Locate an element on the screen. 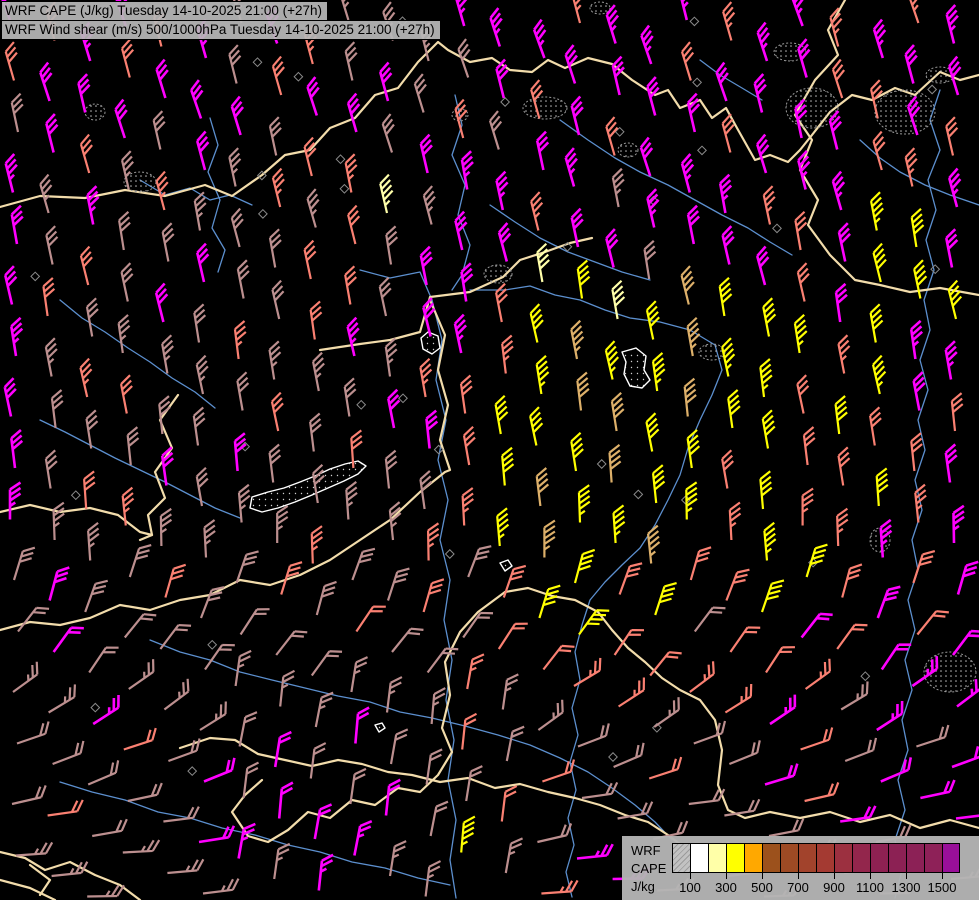 The width and height of the screenshot is (979, 900). legend-label-wrf: WRF is located at coordinates (646, 850).